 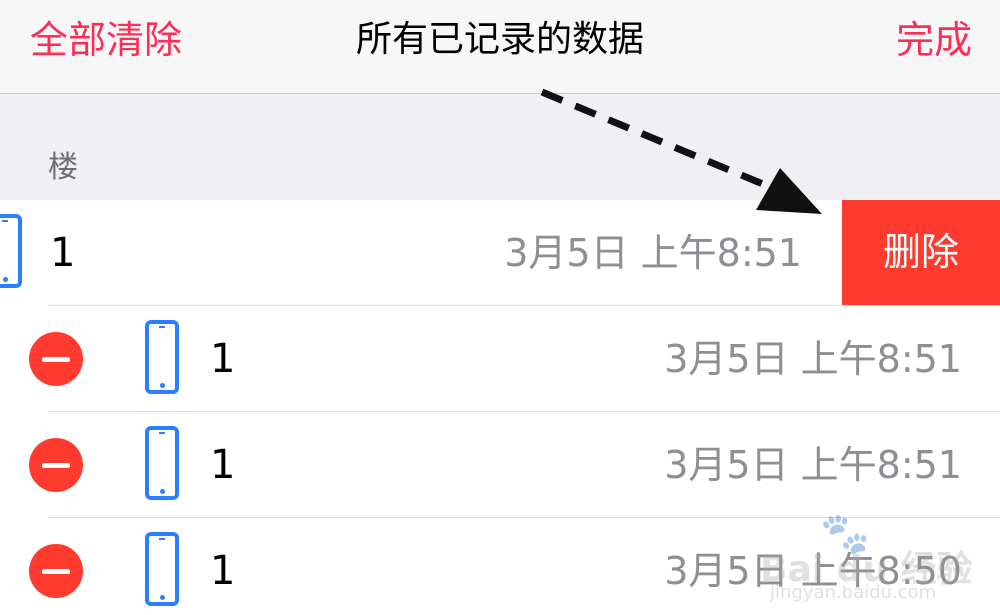 I want to click on page-title-text: 所有已记录的数据, so click(x=499, y=39).